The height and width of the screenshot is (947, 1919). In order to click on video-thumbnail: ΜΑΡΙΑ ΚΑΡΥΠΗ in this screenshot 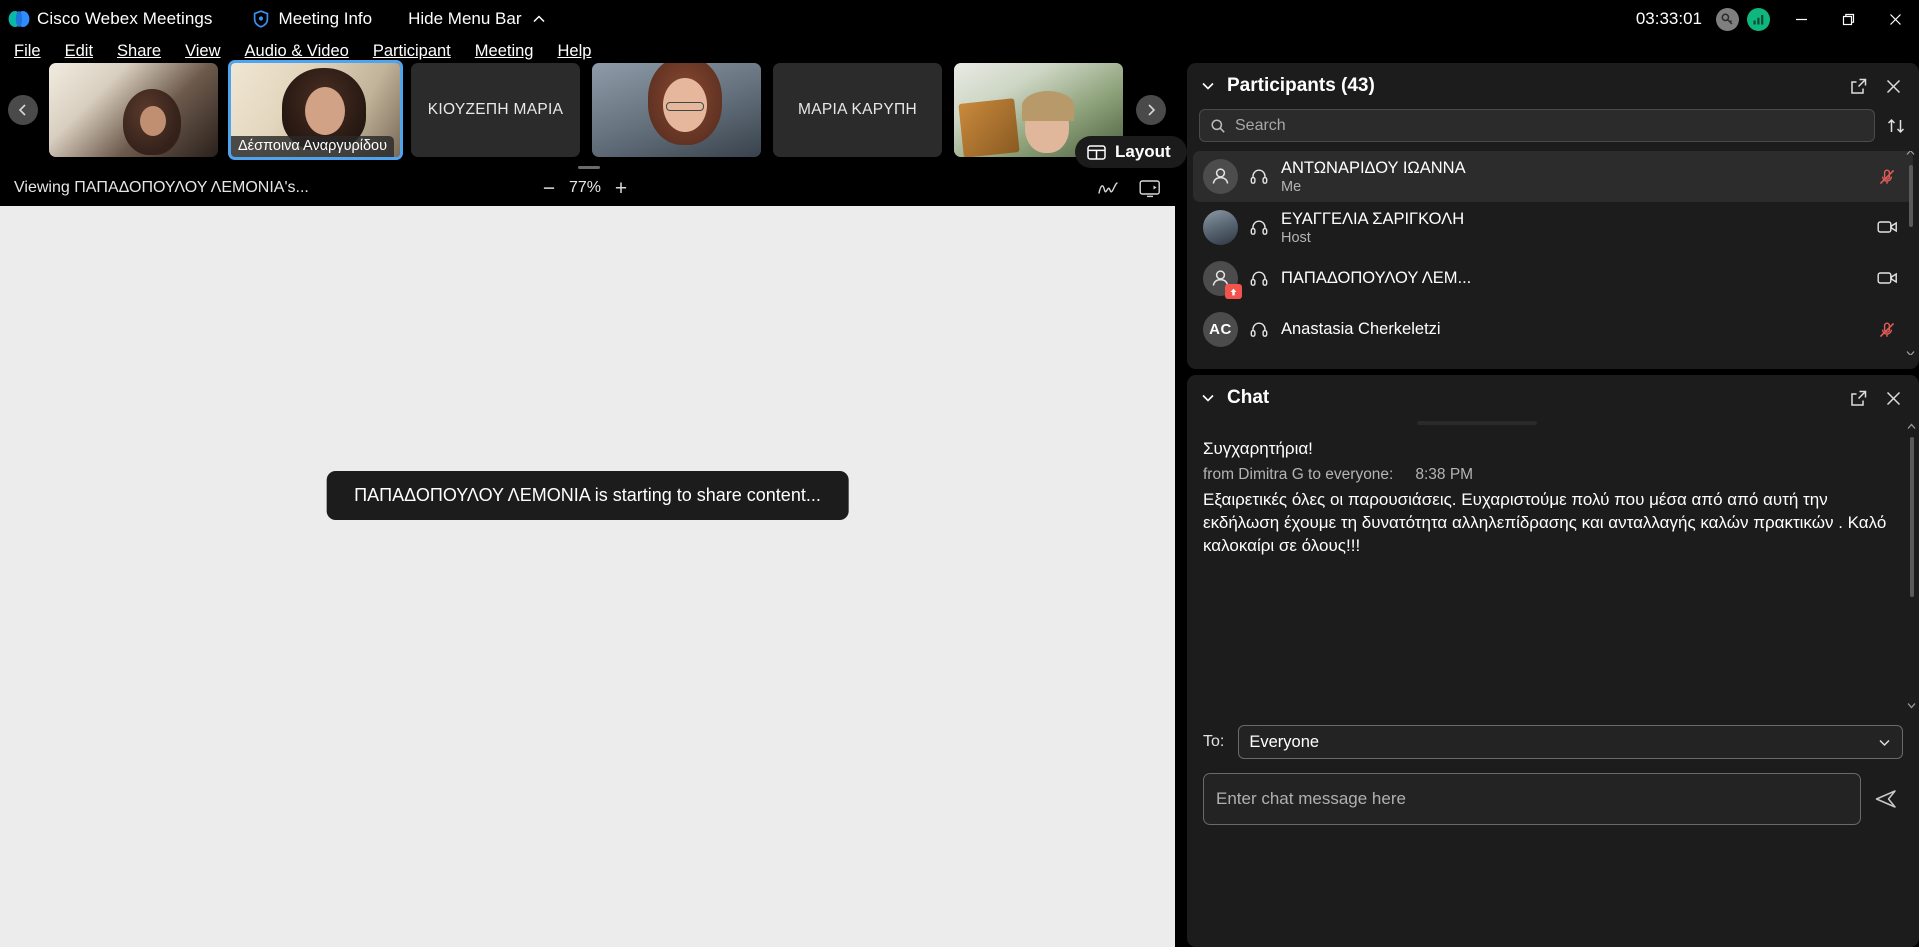, I will do `click(857, 110)`.